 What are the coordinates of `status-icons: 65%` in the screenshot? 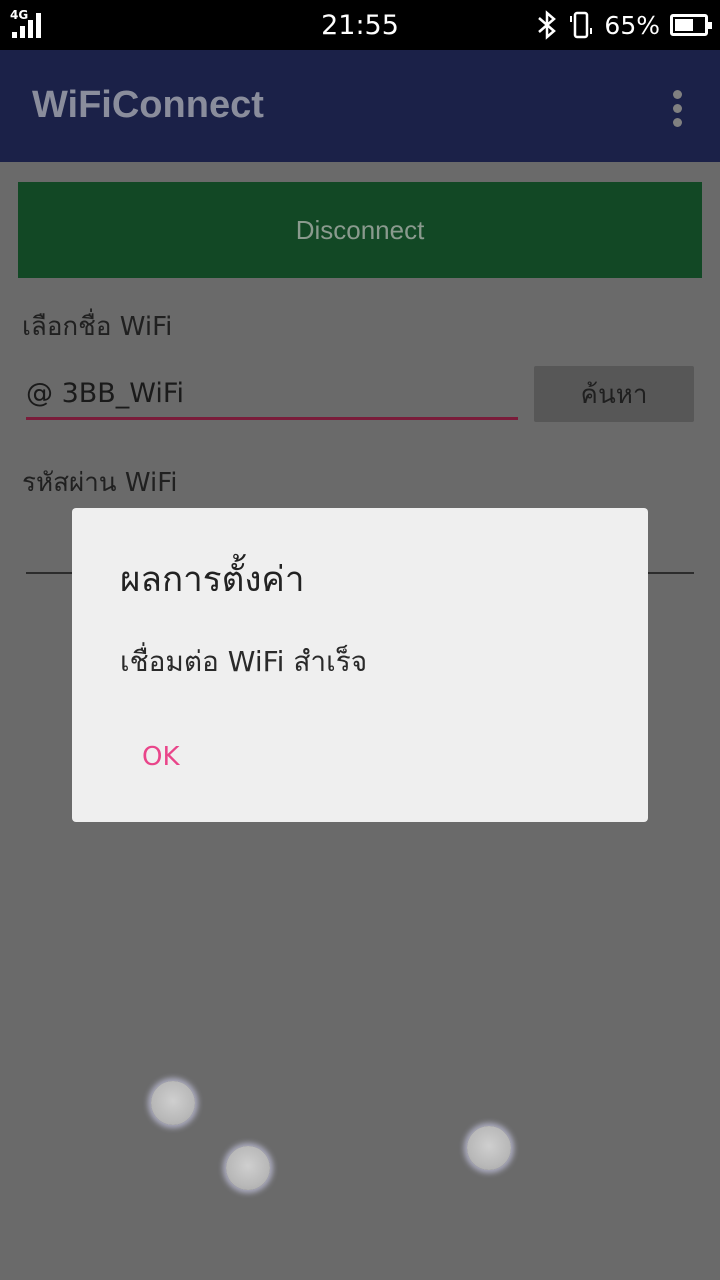 It's located at (624, 25).